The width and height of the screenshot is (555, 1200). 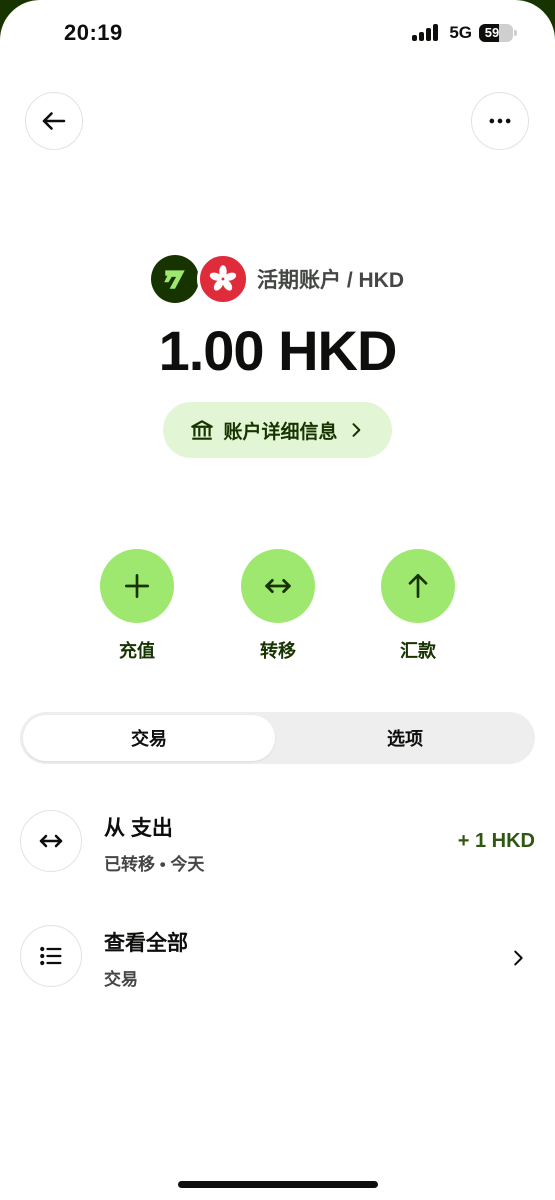 I want to click on account-title: 活期账户 / HKD, so click(x=330, y=280).